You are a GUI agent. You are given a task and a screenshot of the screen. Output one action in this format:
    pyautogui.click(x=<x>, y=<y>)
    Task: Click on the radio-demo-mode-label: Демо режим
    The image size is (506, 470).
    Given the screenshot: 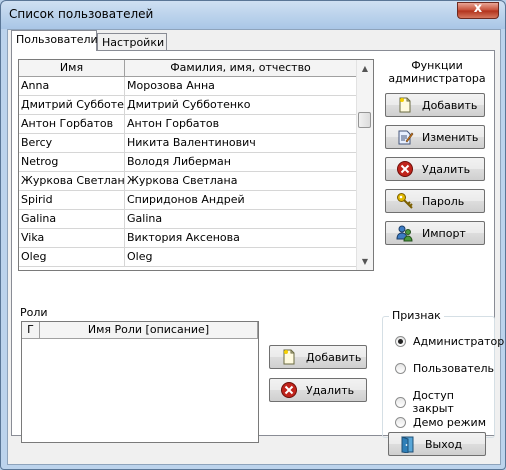 What is the action you would take?
    pyautogui.click(x=449, y=422)
    